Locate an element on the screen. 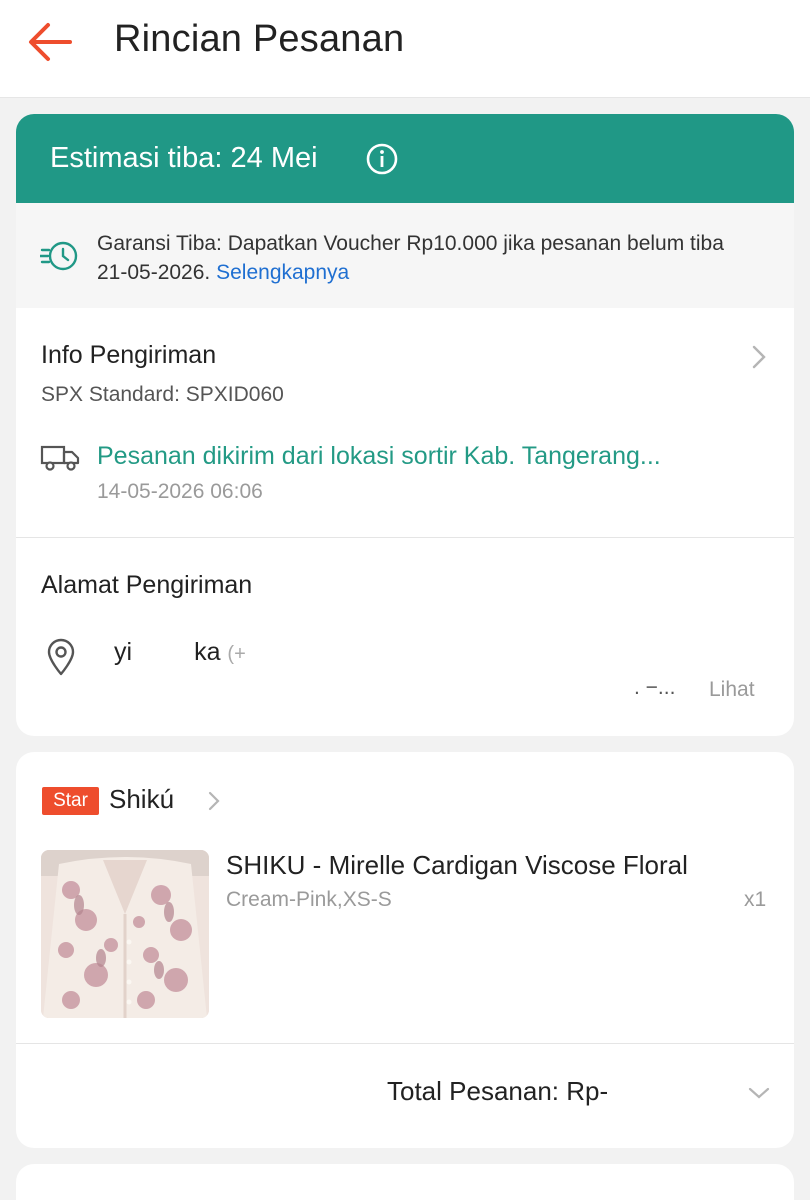  shipping-info-title: Info Pengiriman is located at coordinates (129, 355).